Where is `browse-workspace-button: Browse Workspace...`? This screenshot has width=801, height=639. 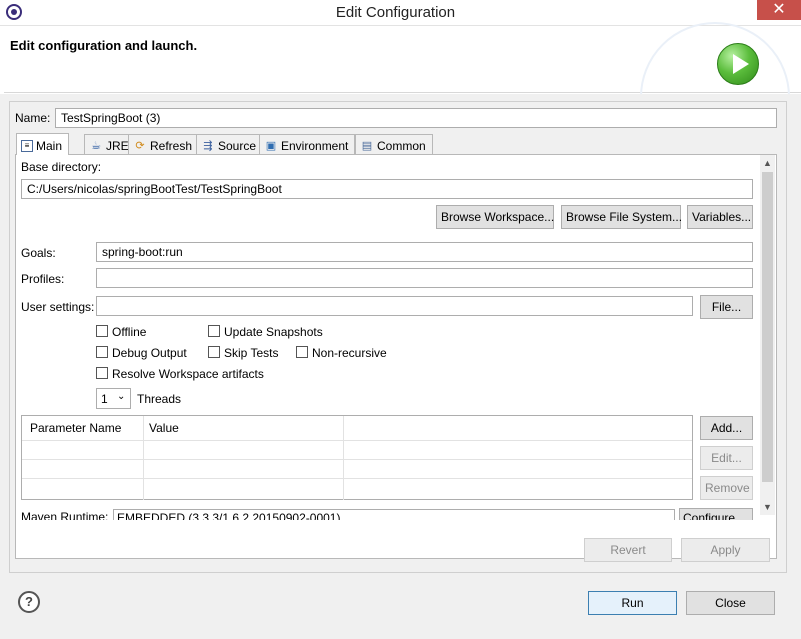
browse-workspace-button: Browse Workspace... is located at coordinates (495, 217).